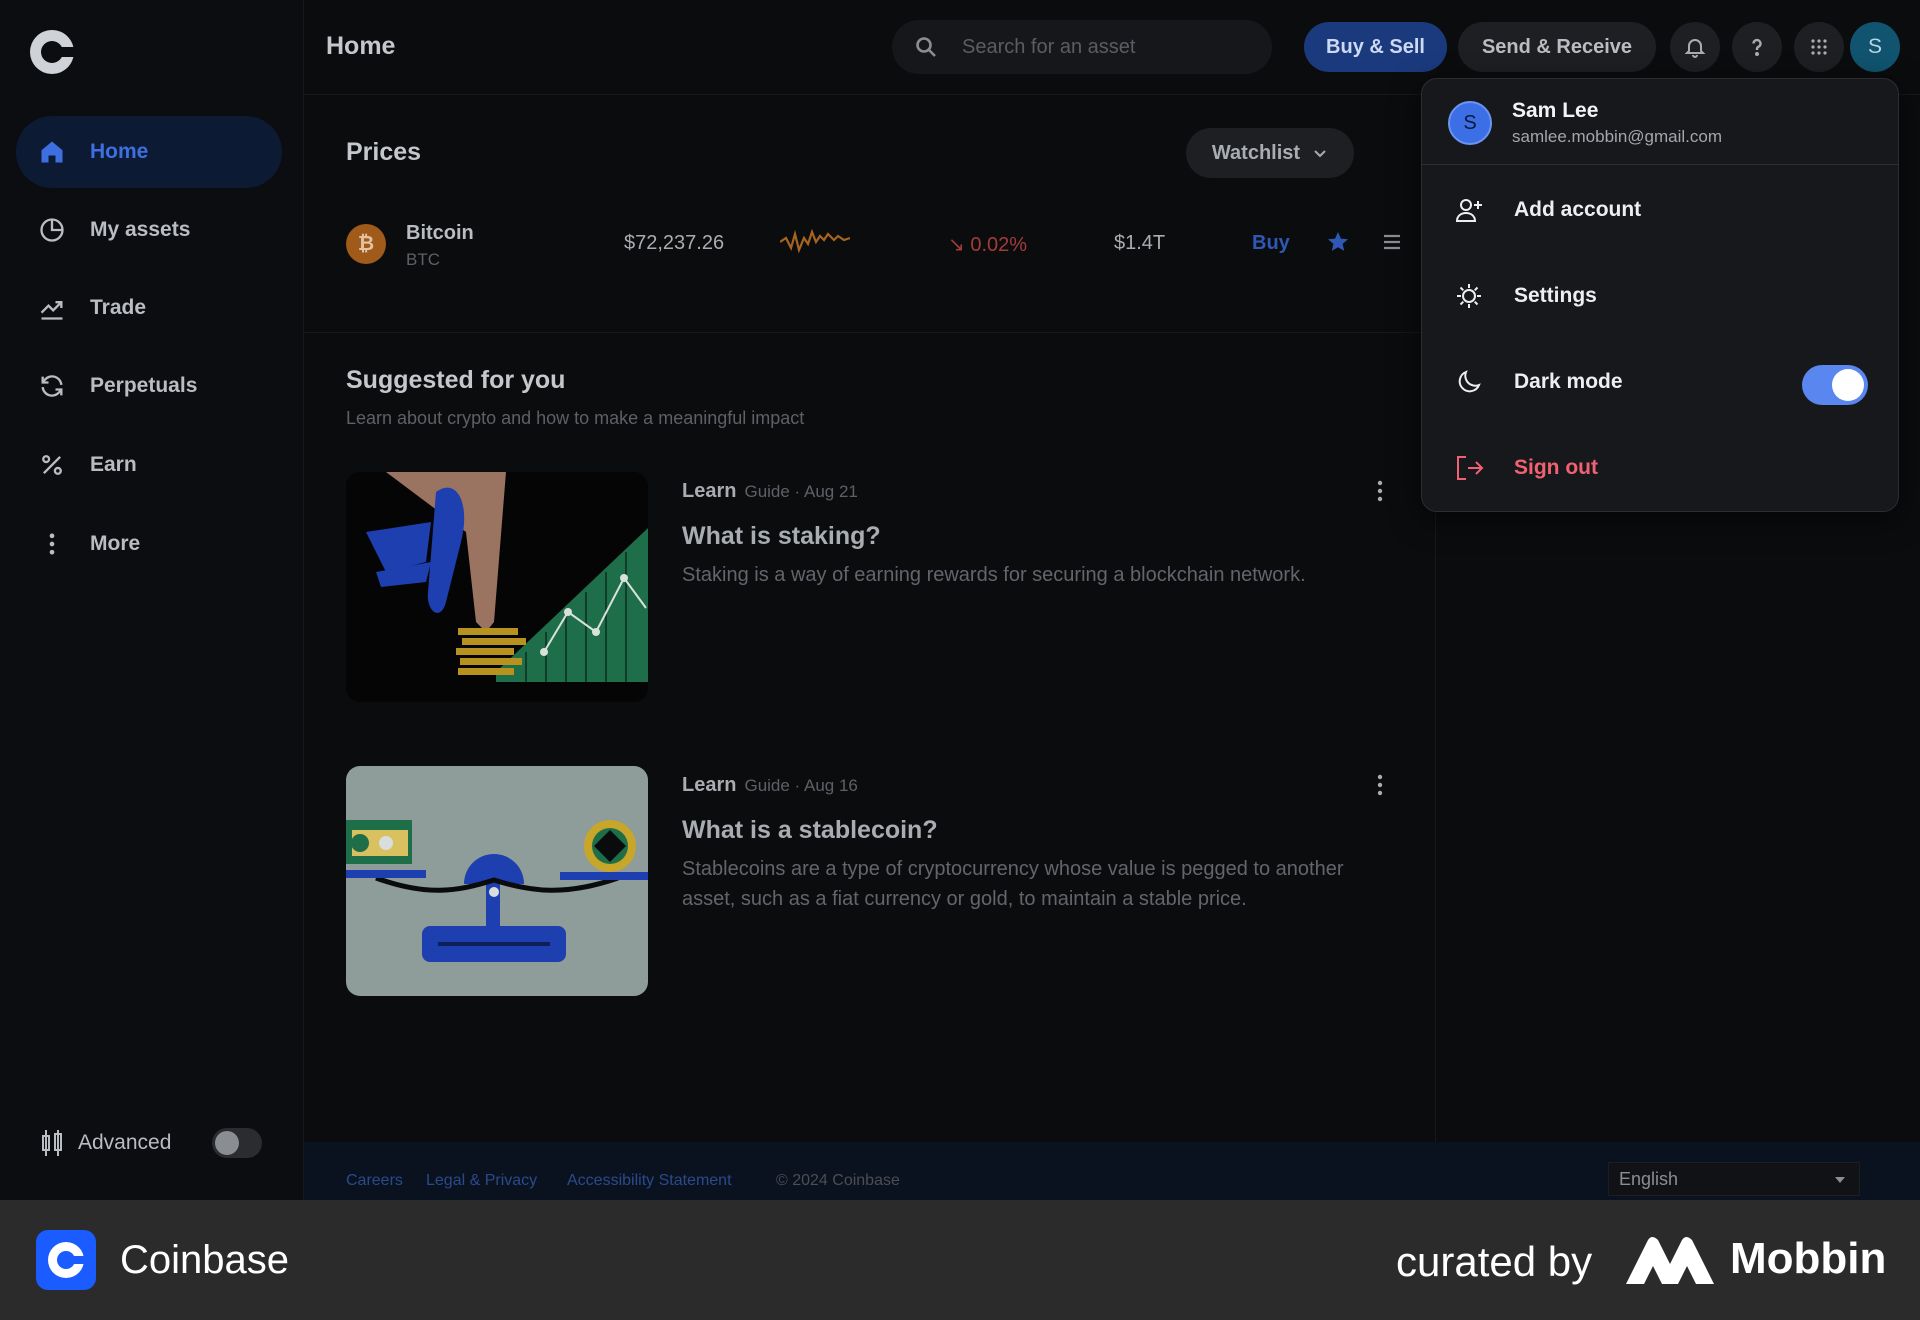  What do you see at coordinates (1102, 47) in the screenshot?
I see `search-input` at bounding box center [1102, 47].